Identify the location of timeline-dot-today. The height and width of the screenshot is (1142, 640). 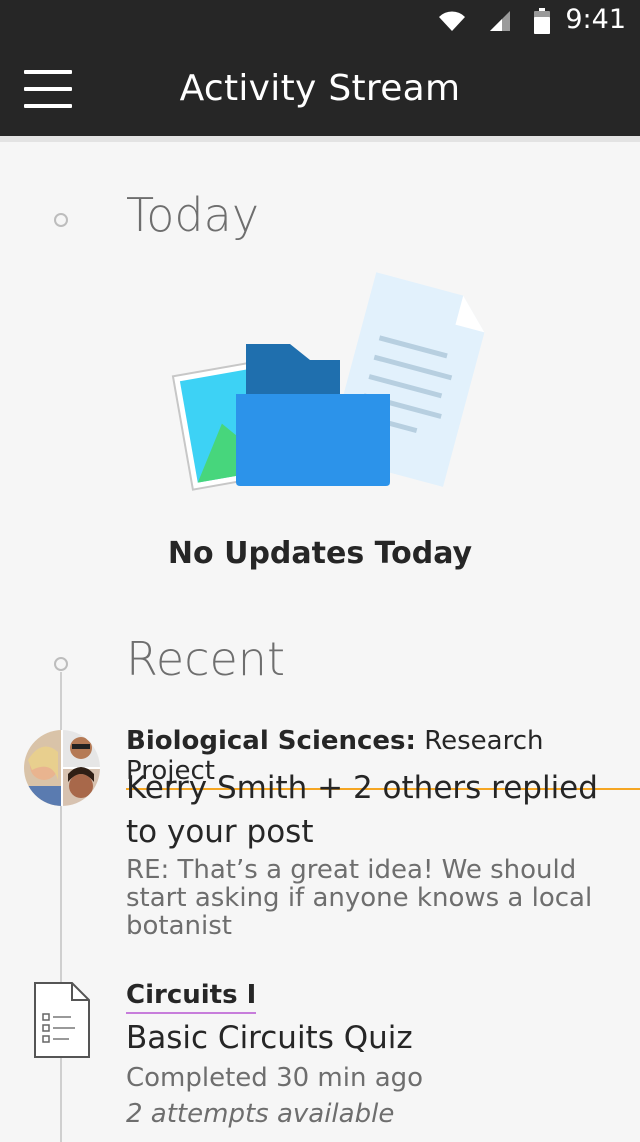
(61, 220).